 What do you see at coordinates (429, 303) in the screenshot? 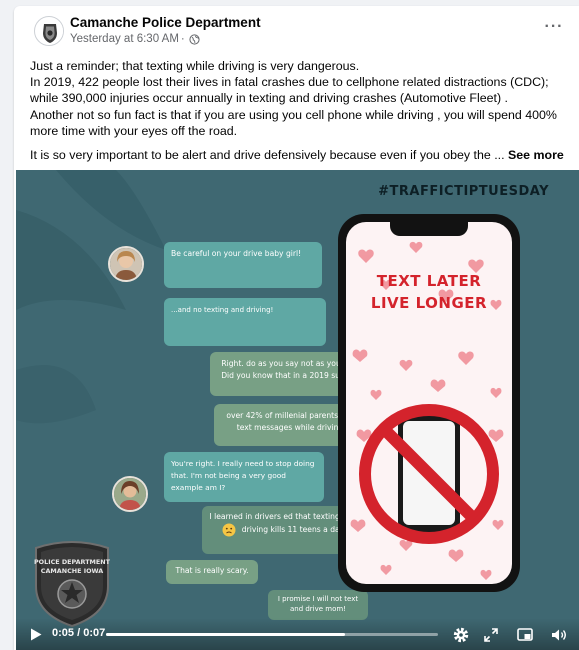
I see `headline-live-longer: LIVE LONGER` at bounding box center [429, 303].